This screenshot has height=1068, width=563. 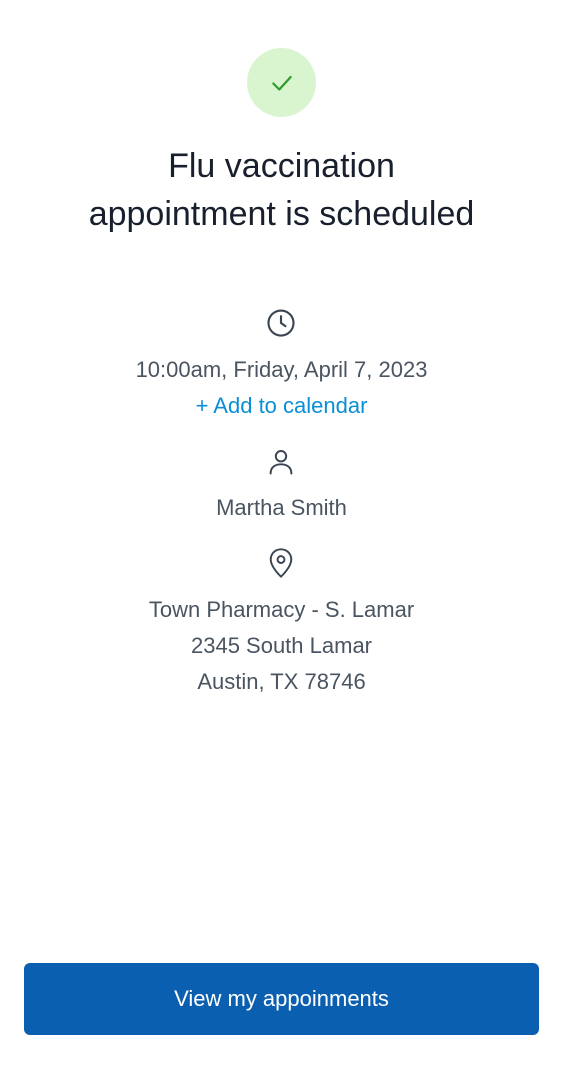 What do you see at coordinates (281, 999) in the screenshot?
I see `view-appointments-button: View my appoinments` at bounding box center [281, 999].